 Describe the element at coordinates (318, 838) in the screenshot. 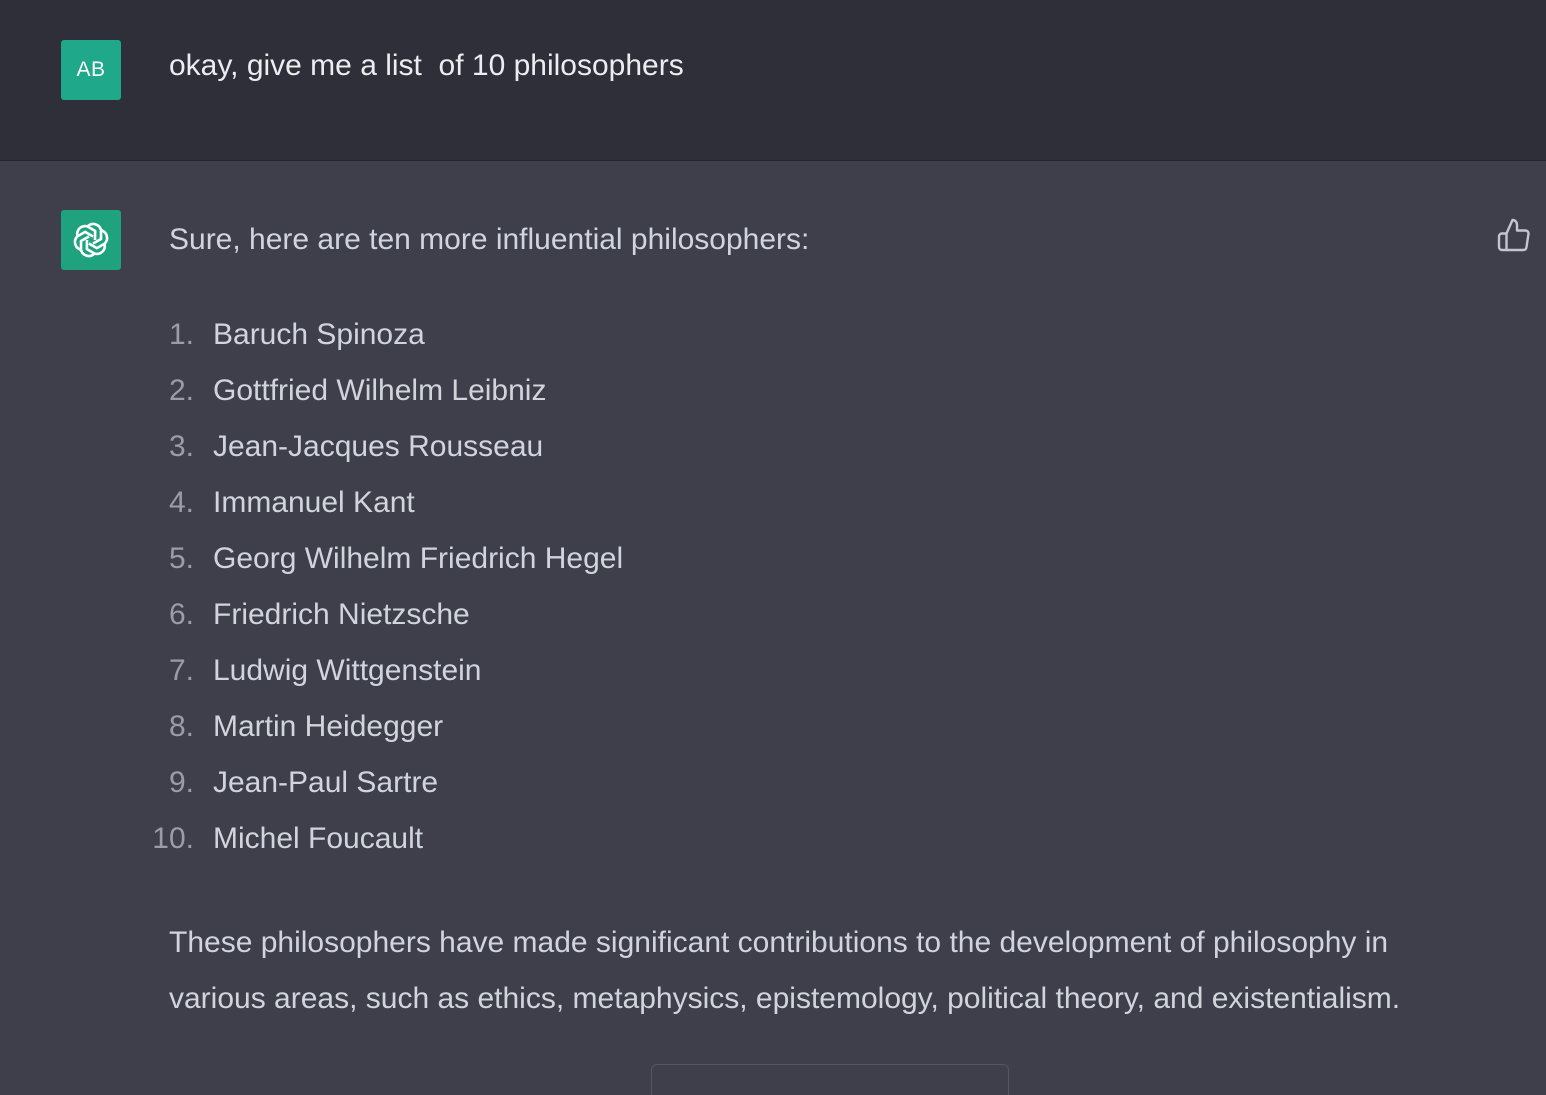

I see `list-item-name: Michel Foucault` at that location.